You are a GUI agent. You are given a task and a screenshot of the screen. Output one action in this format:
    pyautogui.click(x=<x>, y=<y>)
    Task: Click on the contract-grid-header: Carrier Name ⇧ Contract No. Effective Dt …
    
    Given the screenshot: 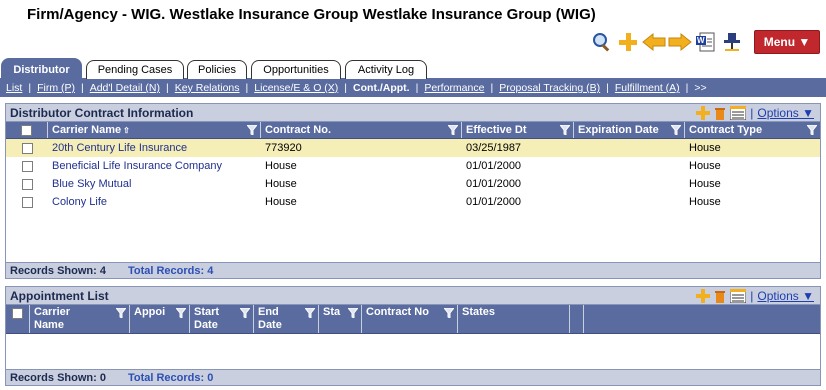 What is the action you would take?
    pyautogui.click(x=413, y=130)
    